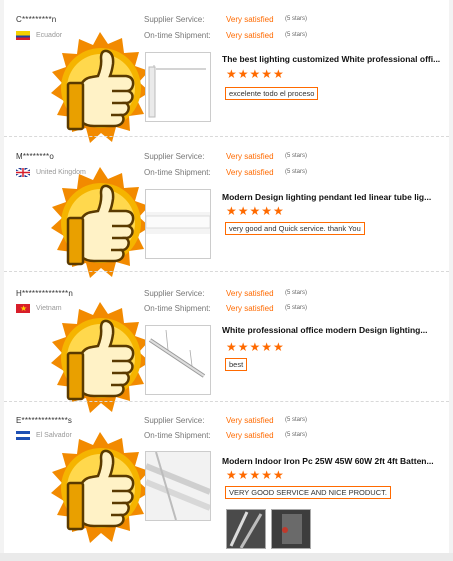 Image resolution: width=453 pixels, height=561 pixels. What do you see at coordinates (272, 93) in the screenshot?
I see `review-comment: excelente todo el proceso` at bounding box center [272, 93].